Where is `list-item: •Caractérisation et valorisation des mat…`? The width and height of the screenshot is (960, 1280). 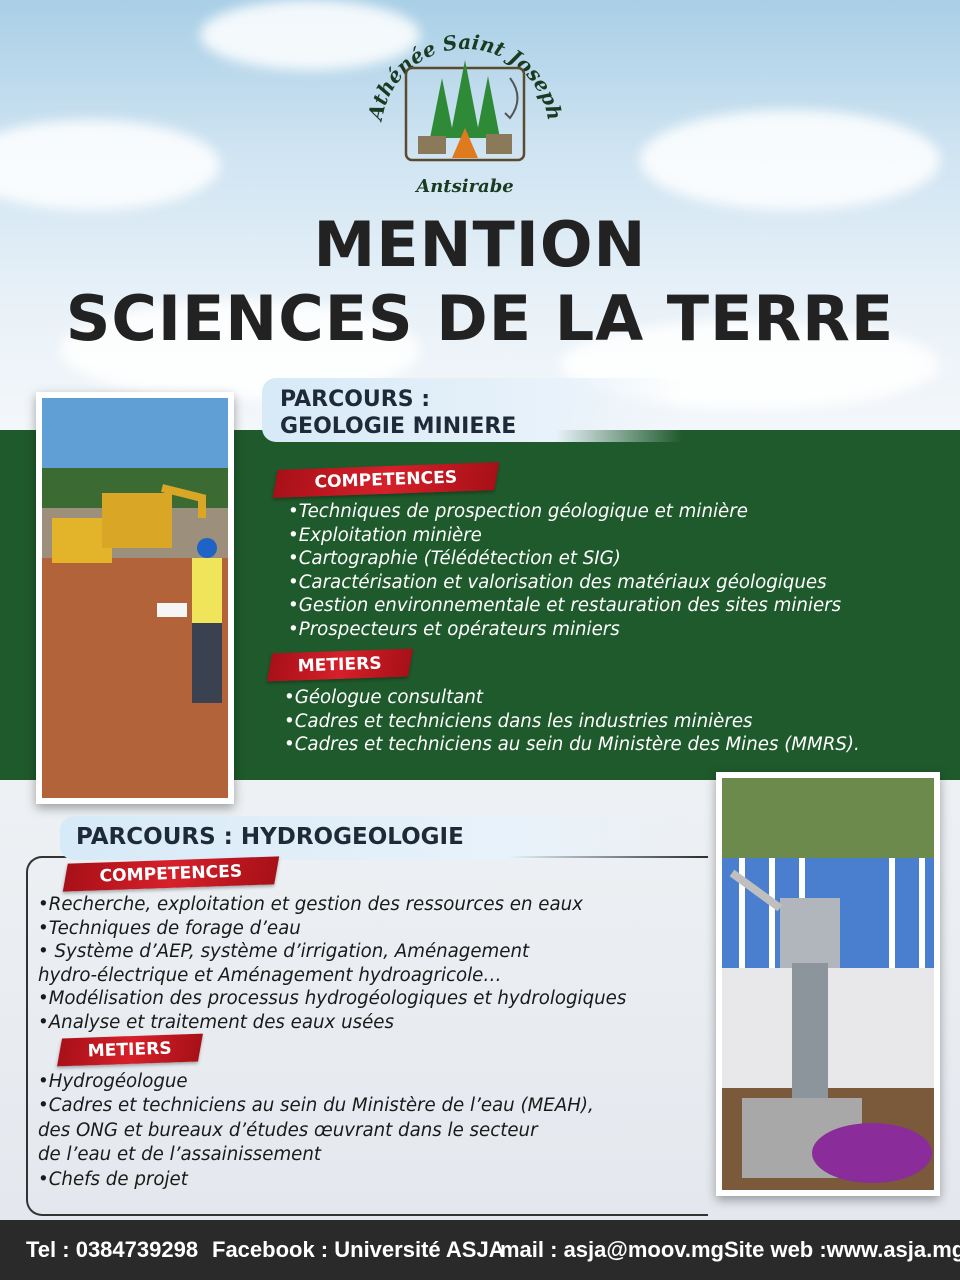
list-item: •Caractérisation et valorisation des mat… is located at coordinates (557, 582).